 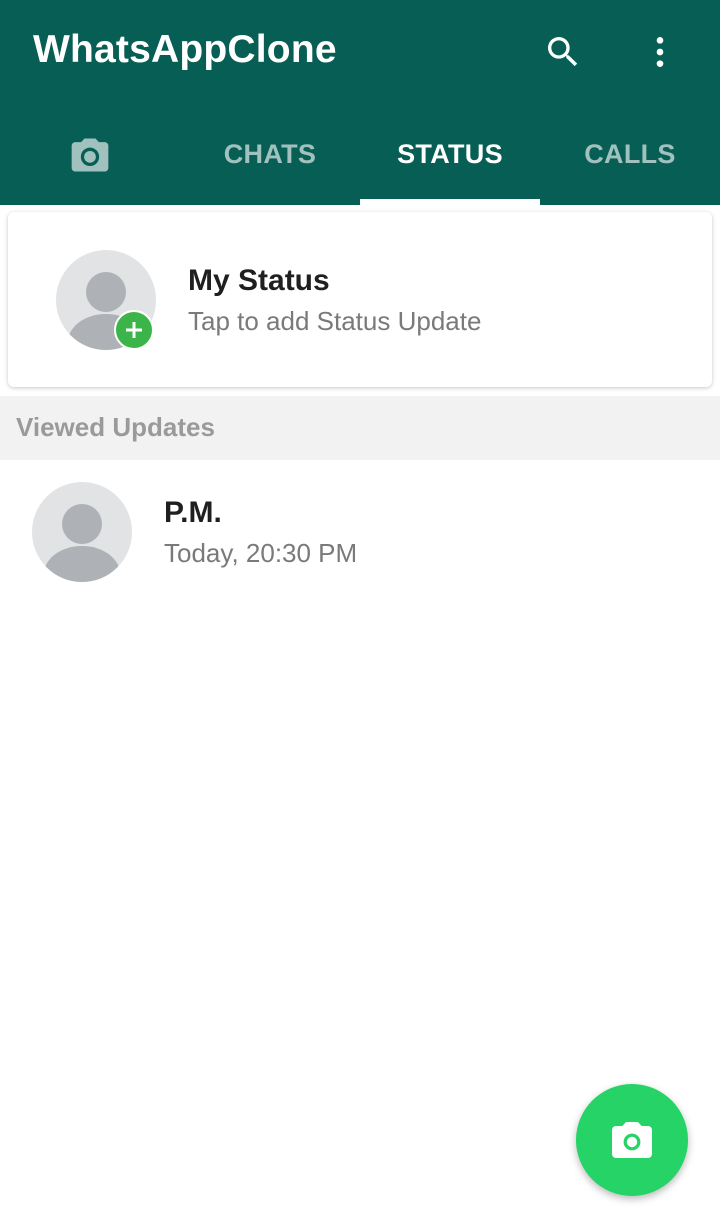 What do you see at coordinates (193, 512) in the screenshot?
I see `contact-name: P.M.` at bounding box center [193, 512].